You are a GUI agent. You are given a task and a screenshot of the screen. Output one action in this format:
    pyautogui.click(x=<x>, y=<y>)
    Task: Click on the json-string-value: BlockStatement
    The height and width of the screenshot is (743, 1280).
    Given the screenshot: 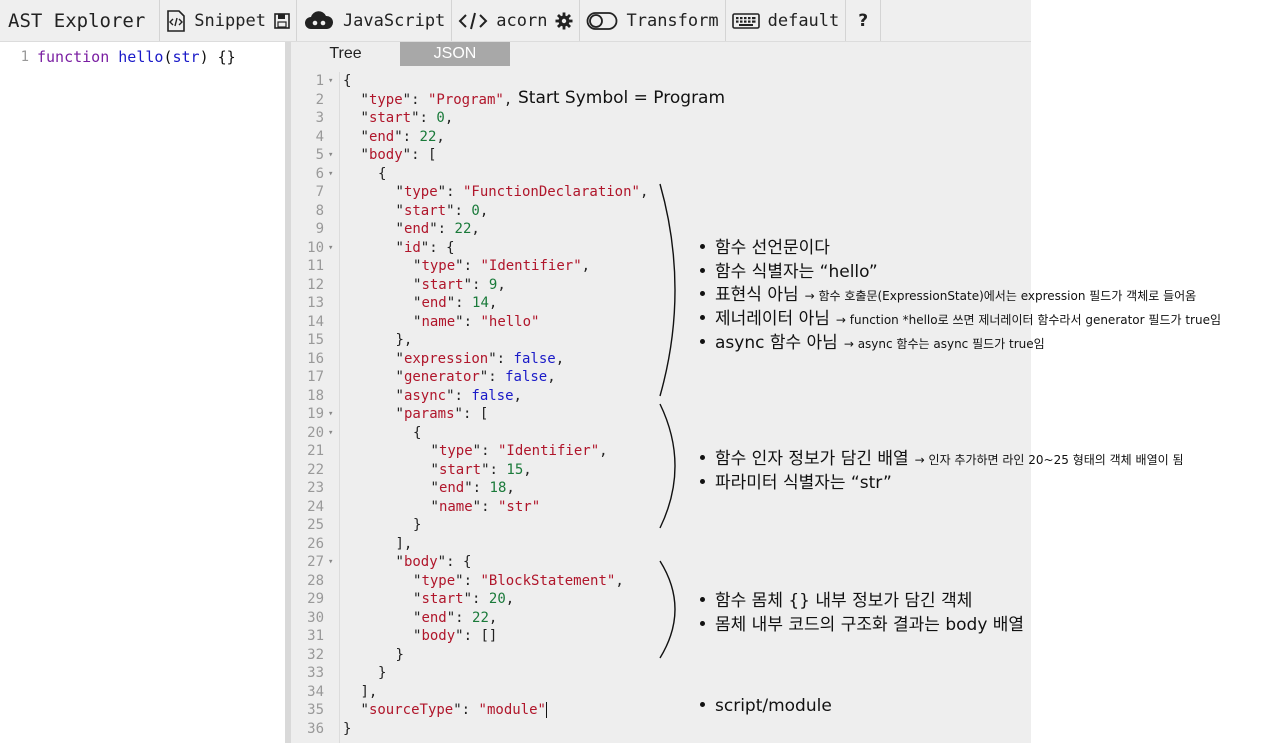 What is the action you would take?
    pyautogui.click(x=547, y=580)
    